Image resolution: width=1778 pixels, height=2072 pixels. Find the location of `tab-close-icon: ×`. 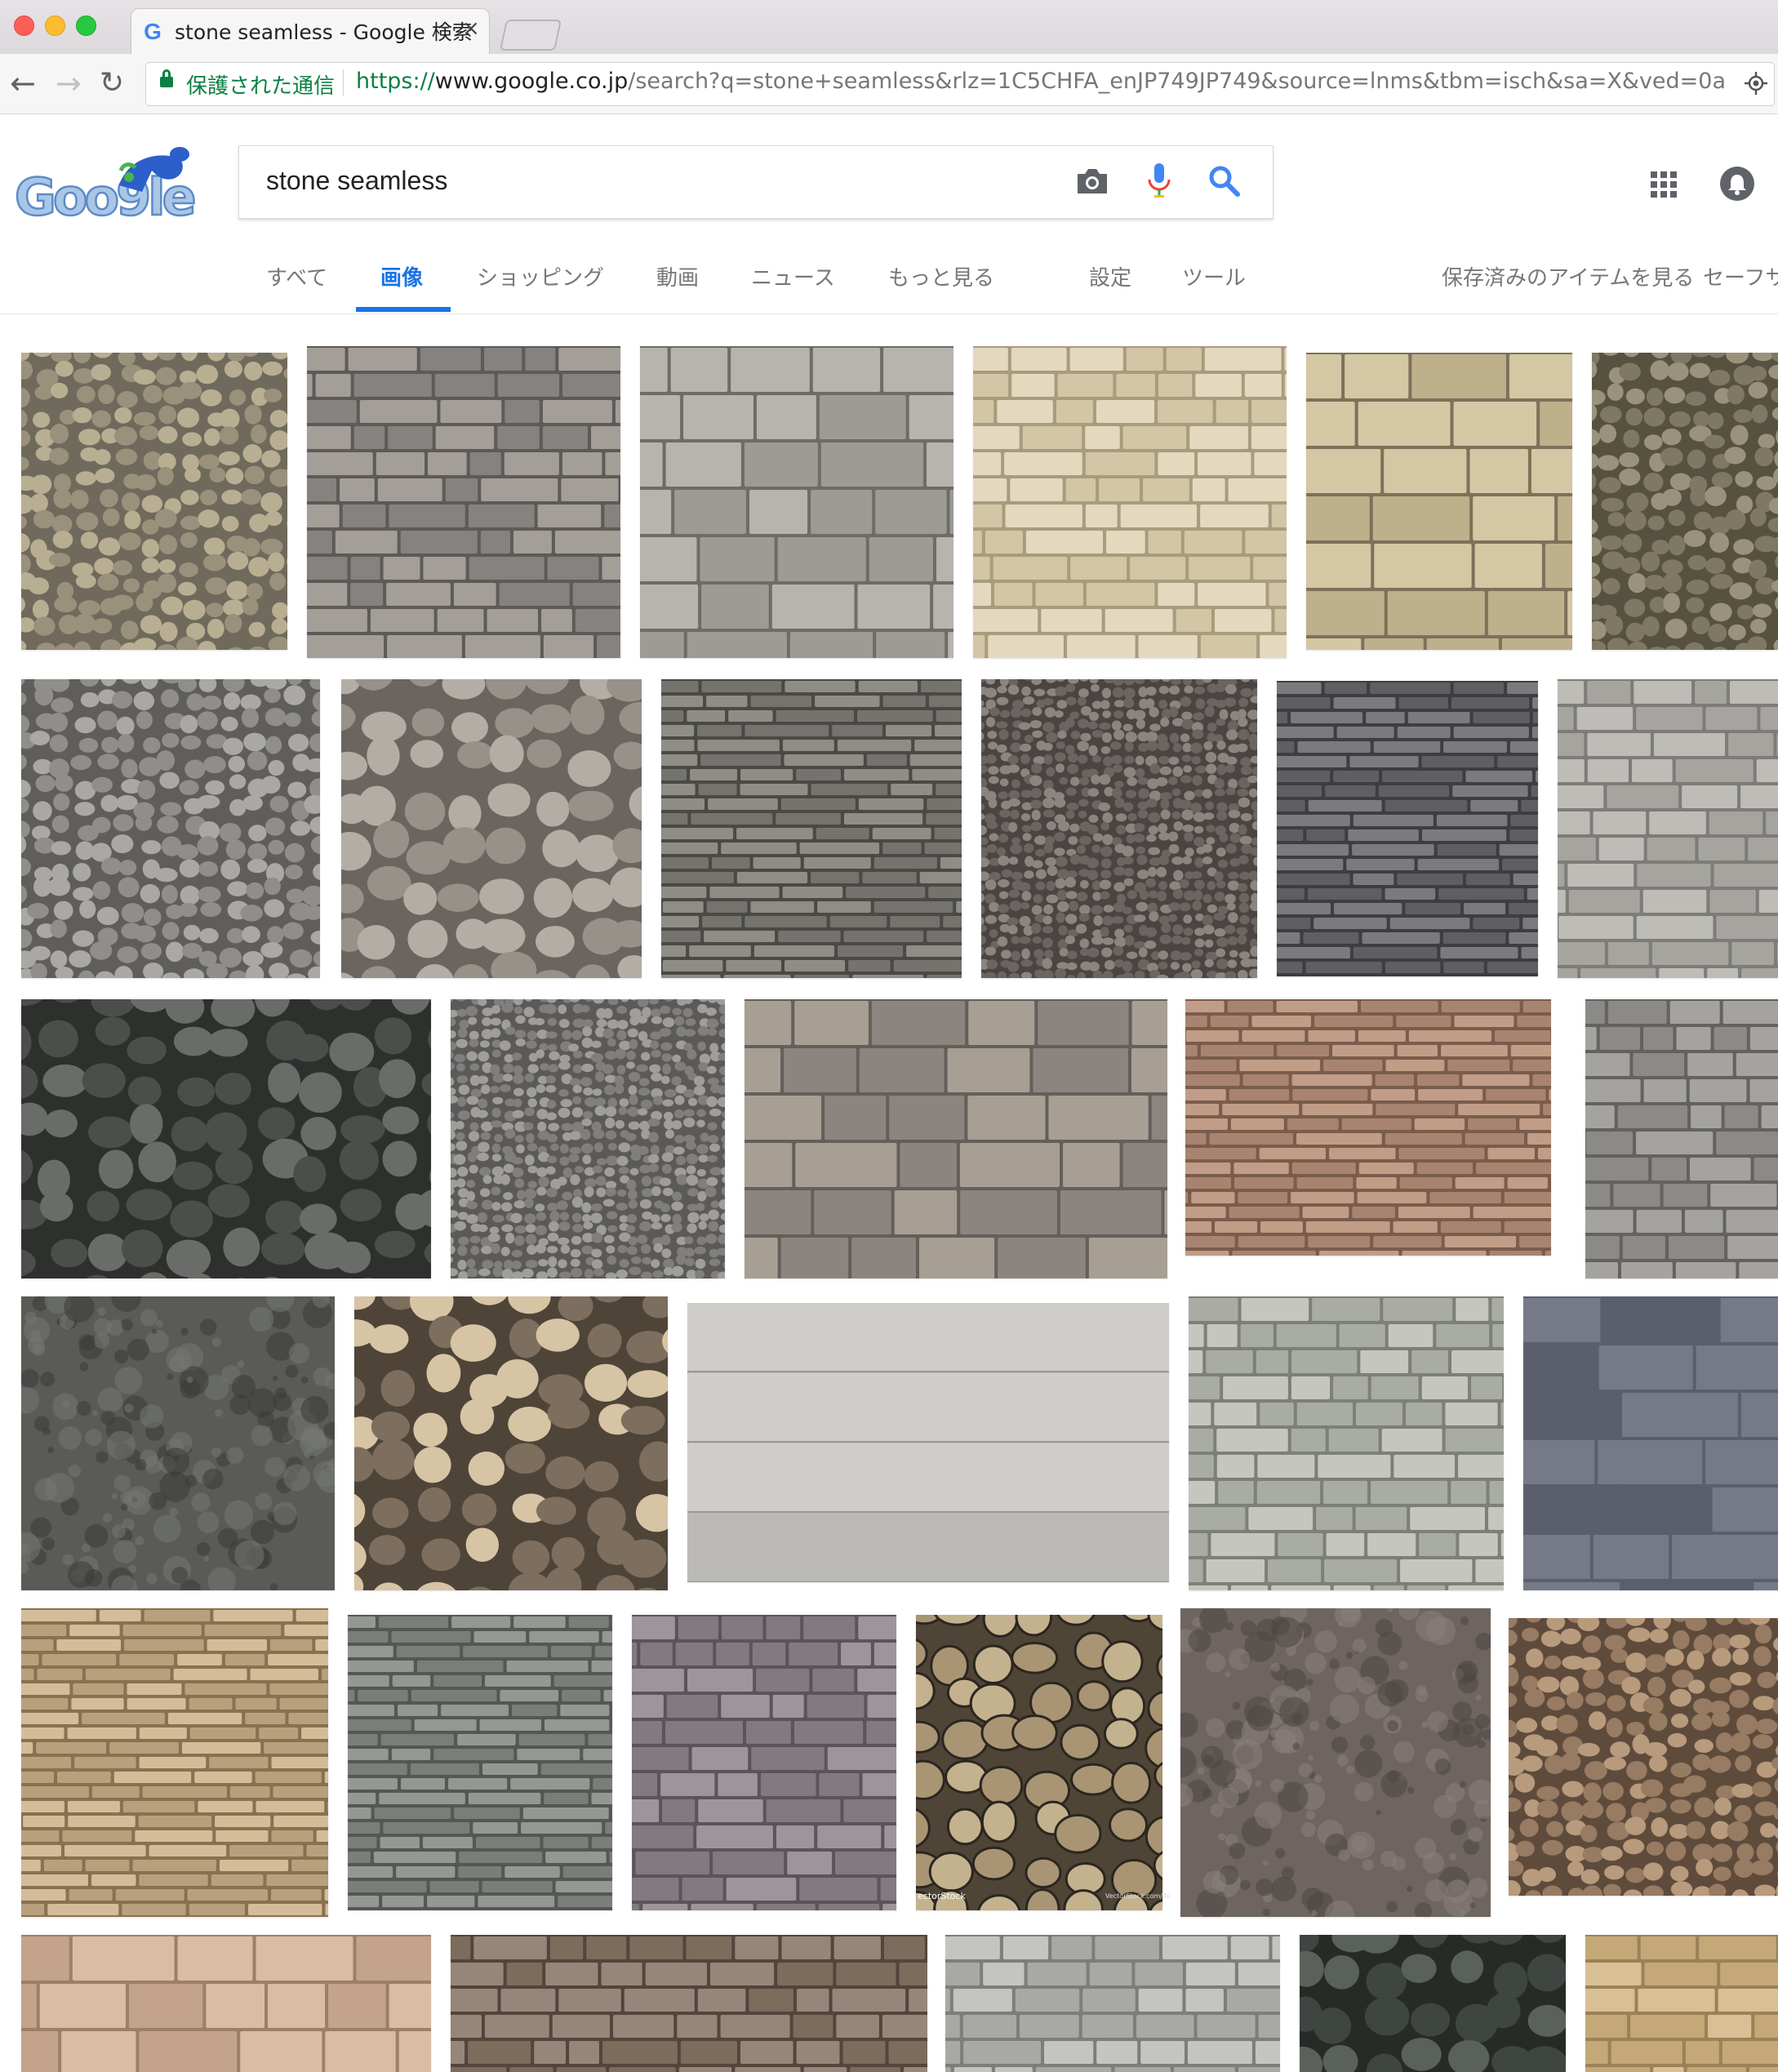

tab-close-icon: × is located at coordinates (471, 28).